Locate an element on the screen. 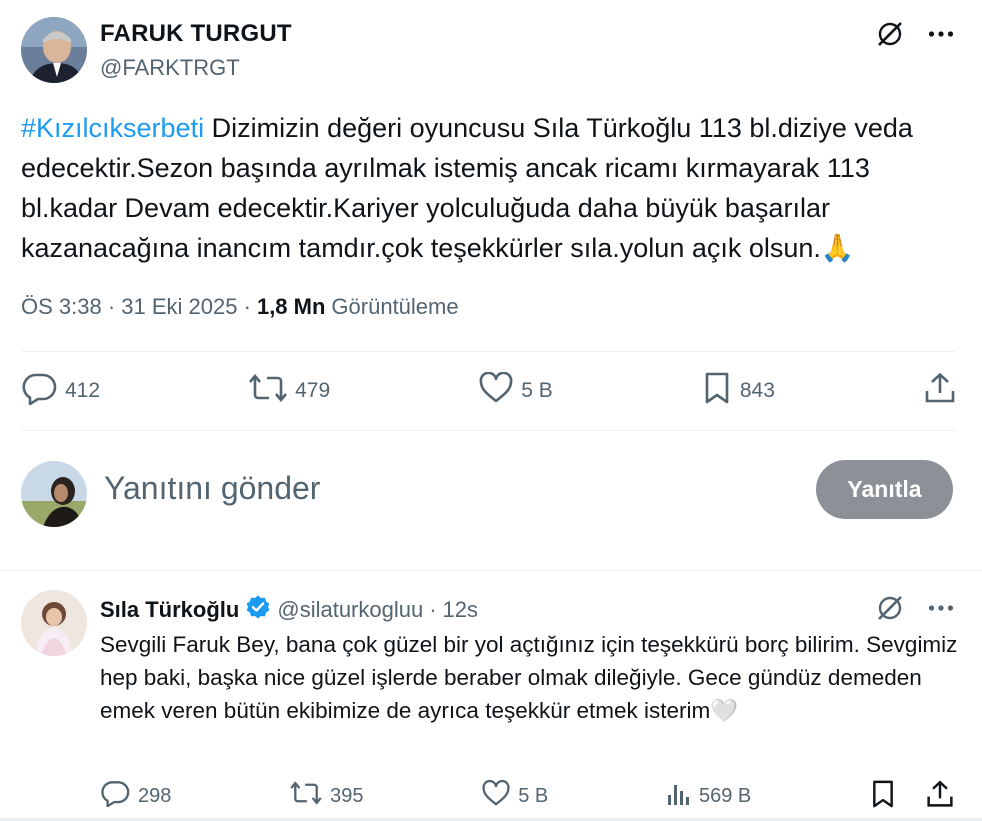 Image resolution: width=982 pixels, height=821 pixels. reply-action-bar: 298 395 5 B 569 B is located at coordinates (527, 796).